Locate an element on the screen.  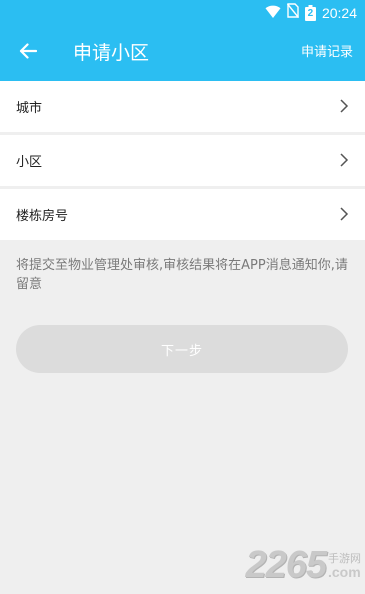
battery-icon: 2 is located at coordinates (310, 12).